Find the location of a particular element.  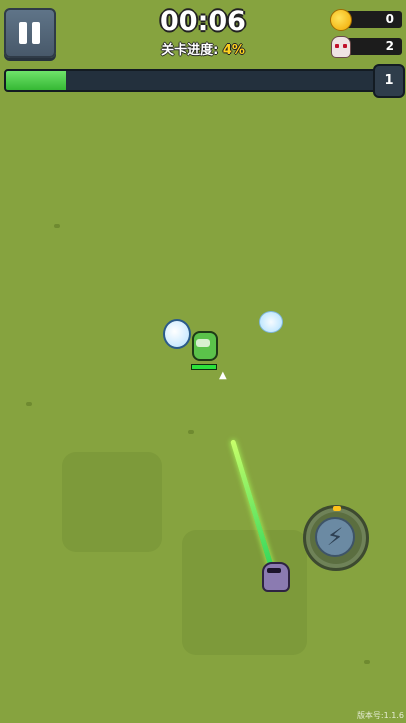

stage-progress-value: 4% is located at coordinates (233, 50).